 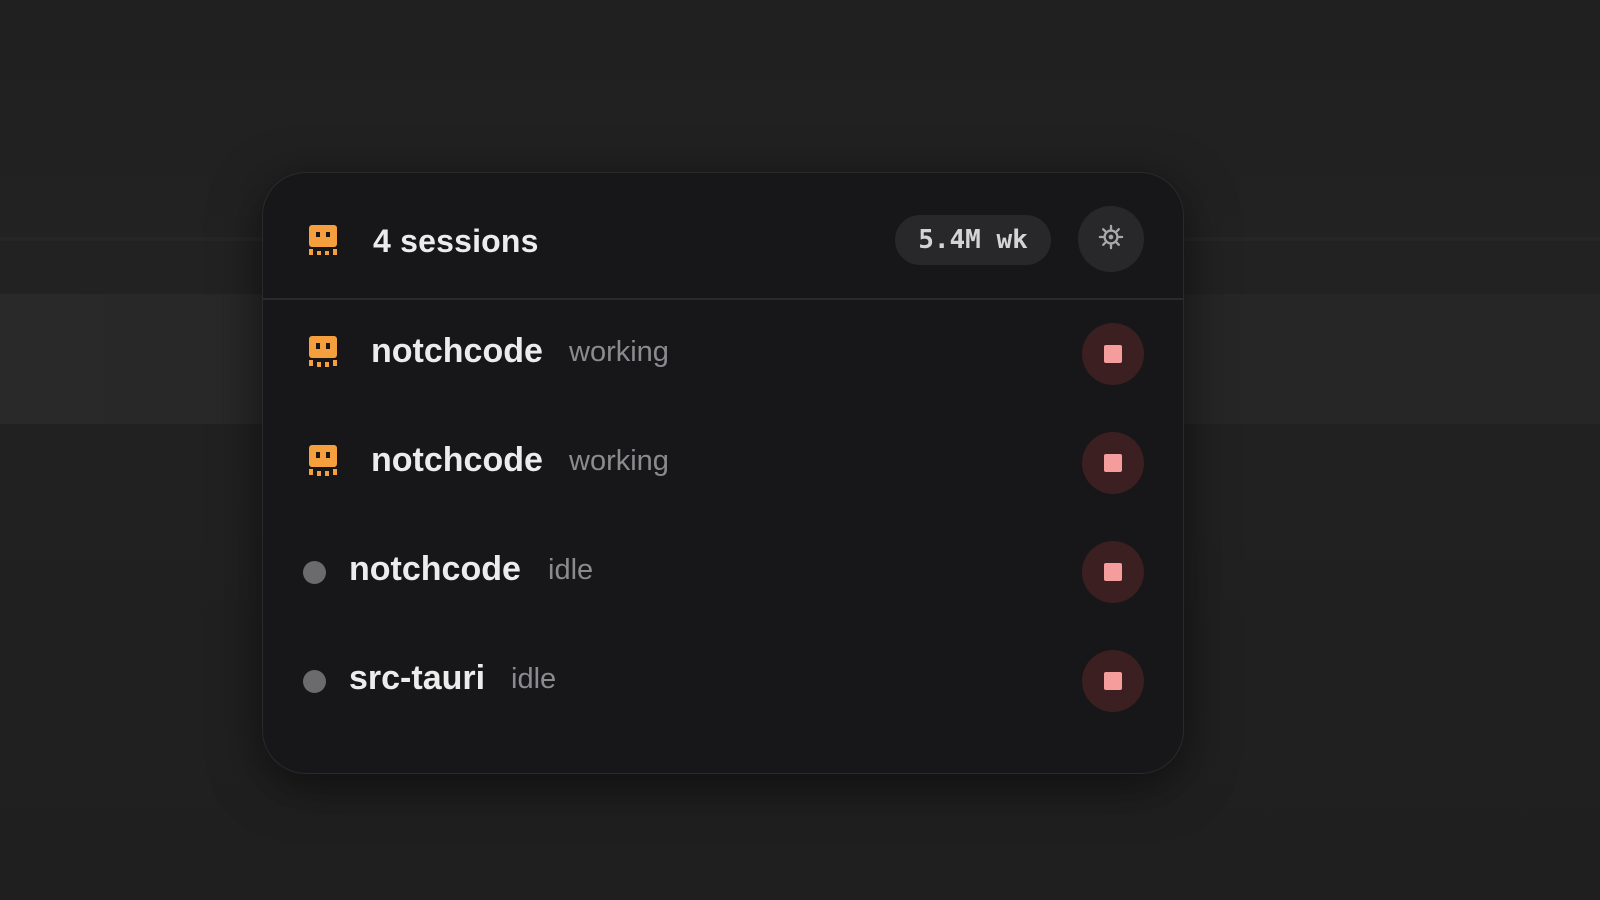 What do you see at coordinates (723, 236) in the screenshot?
I see `panel-header: 4 sessions 5.4M wk` at bounding box center [723, 236].